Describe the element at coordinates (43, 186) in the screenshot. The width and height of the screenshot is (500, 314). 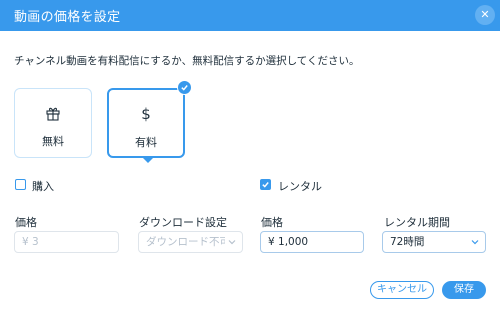
I see `buy-checkbox-label: 購入` at that location.